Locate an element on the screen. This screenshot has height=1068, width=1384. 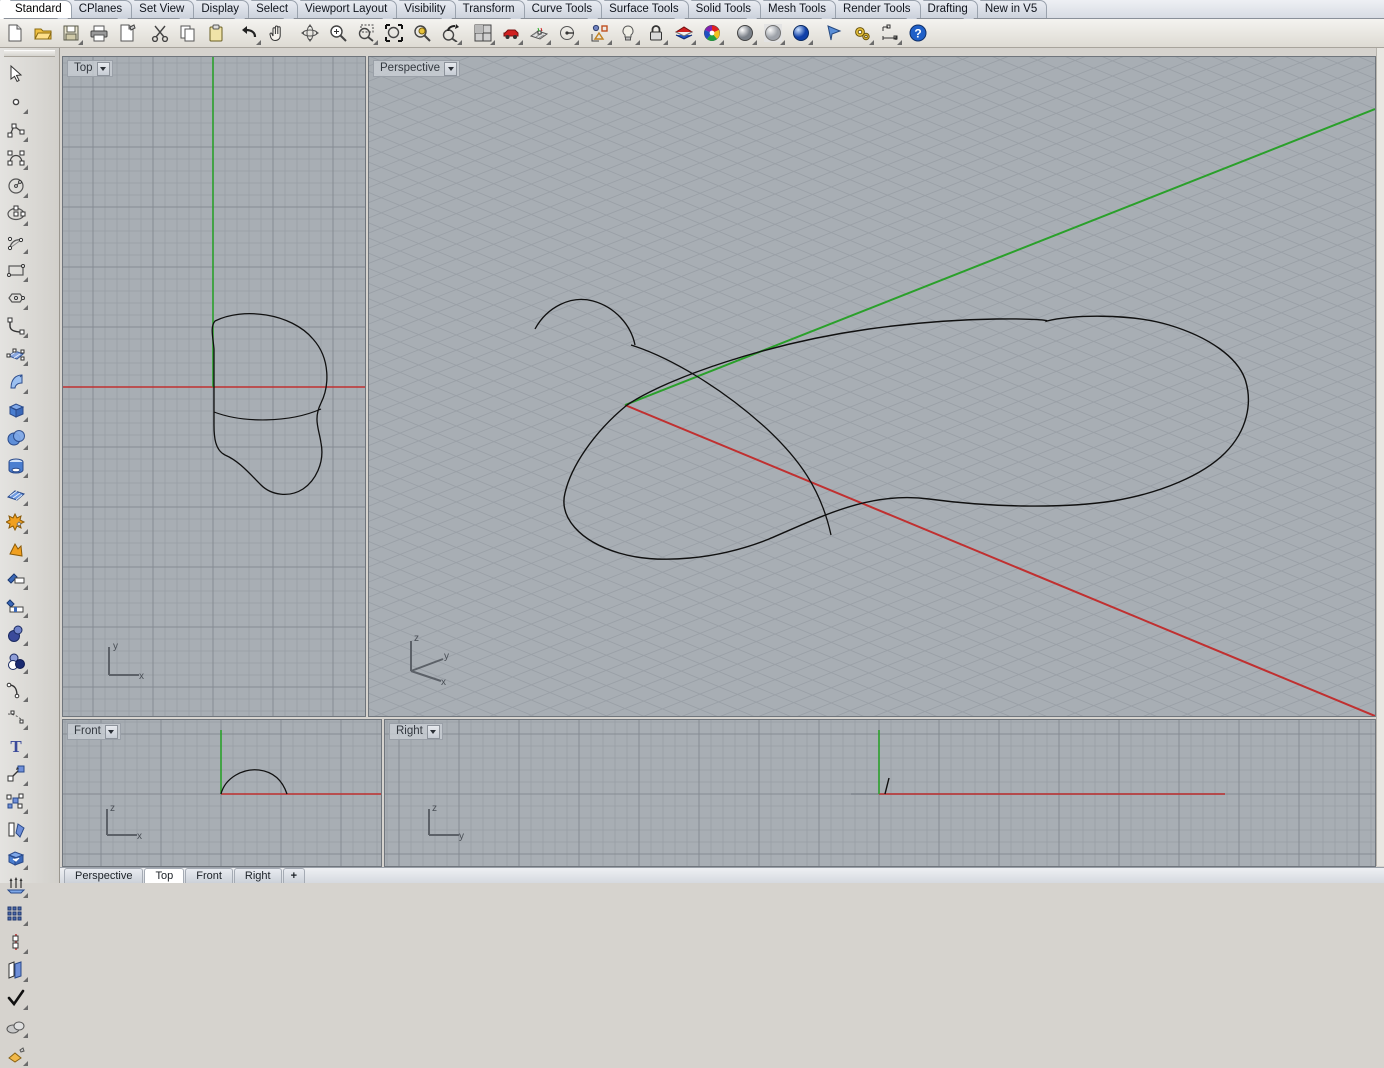
fillet-curve-icon is located at coordinates (16, 690).